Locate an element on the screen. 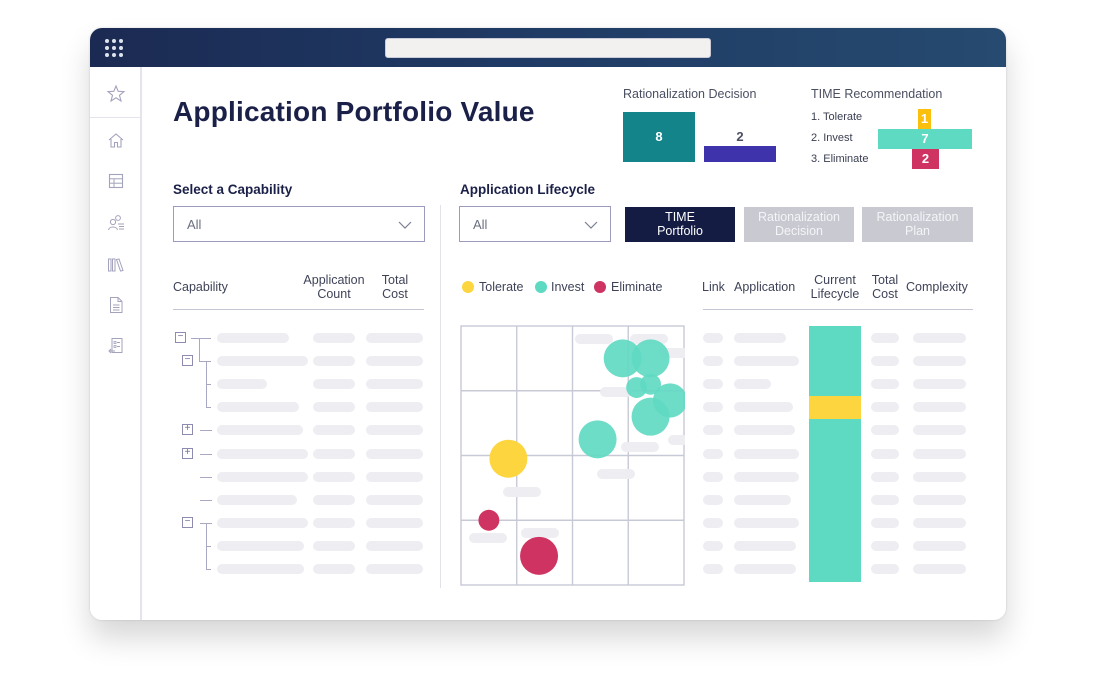 The width and height of the screenshot is (1096, 676). tab-rationalization-plan: Rationalization Plan is located at coordinates (917, 224).